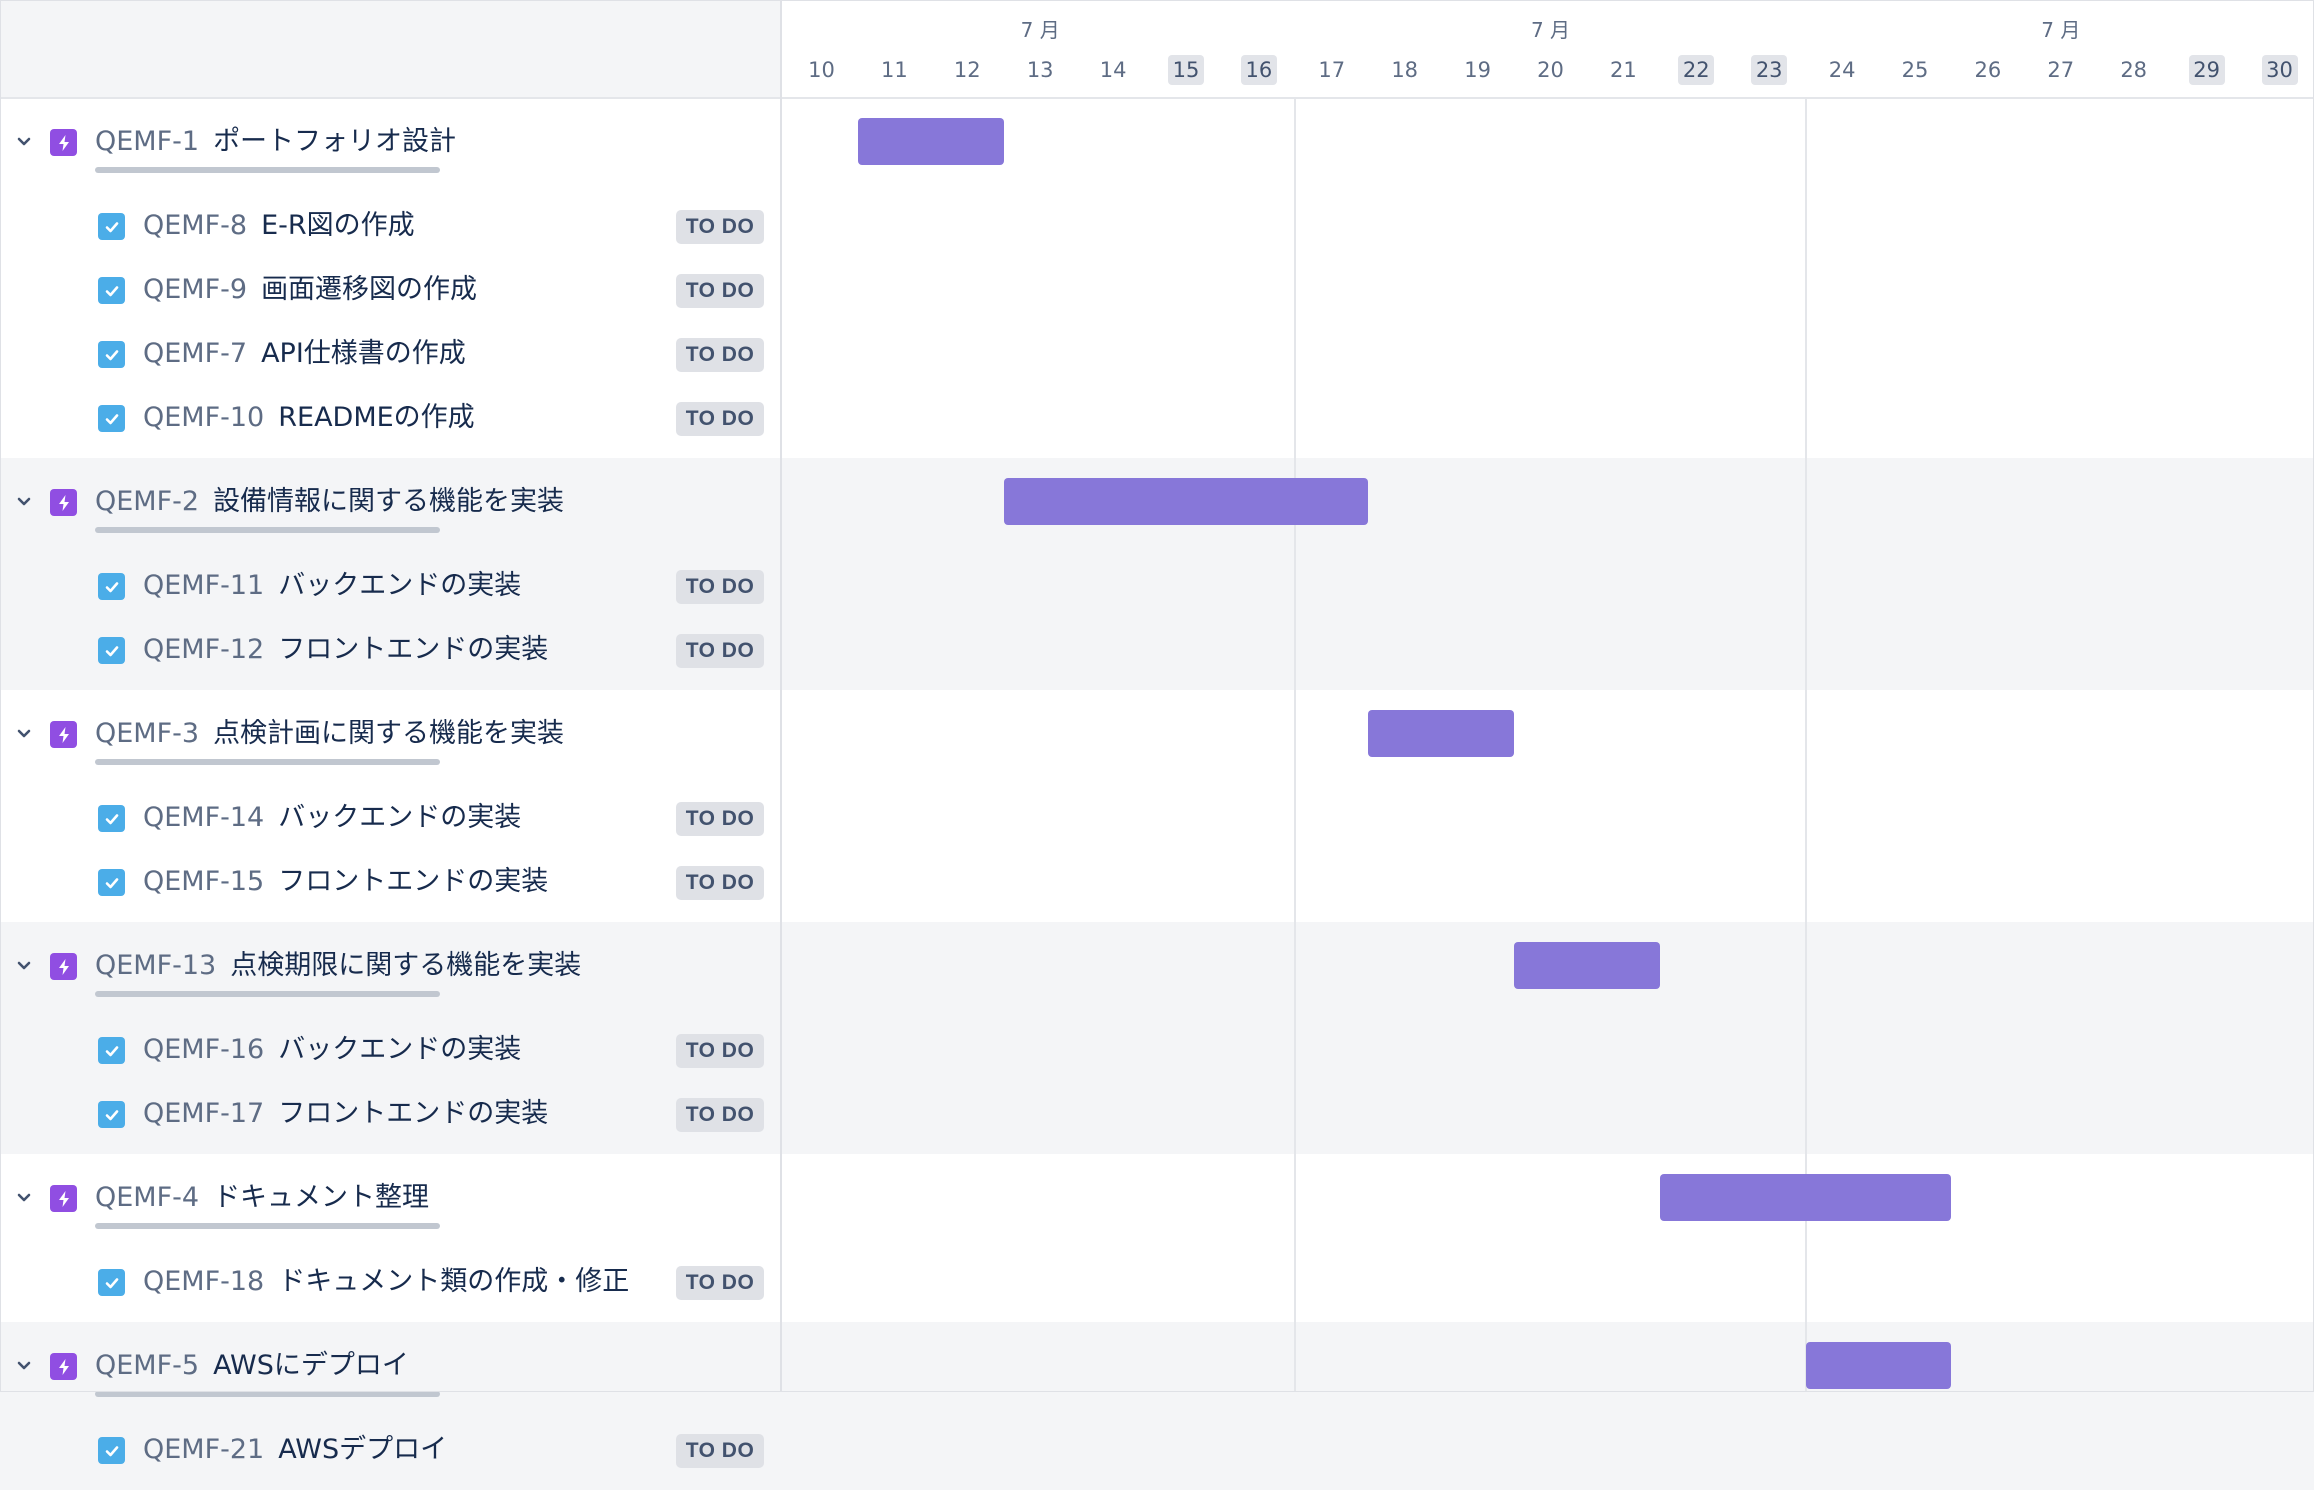 The image size is (2314, 1490). What do you see at coordinates (369, 289) in the screenshot?
I see `issue-summary: 画面遷移図の作成` at bounding box center [369, 289].